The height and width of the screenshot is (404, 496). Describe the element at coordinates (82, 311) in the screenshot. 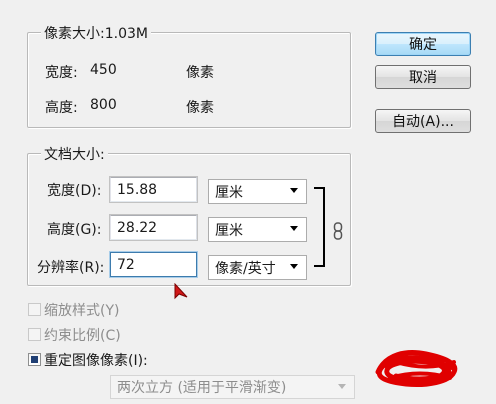

I see `scale-styles-label: 缩放样式(Y)` at that location.